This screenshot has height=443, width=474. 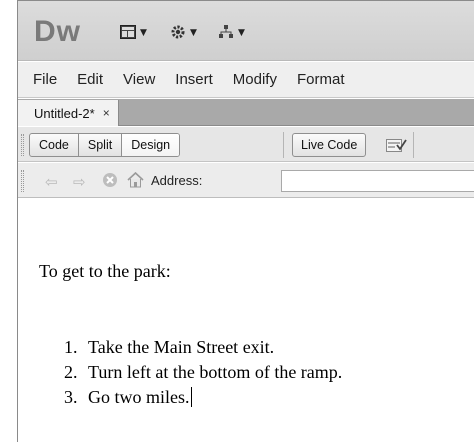 What do you see at coordinates (255, 79) in the screenshot?
I see `menu-modify: Modify` at bounding box center [255, 79].